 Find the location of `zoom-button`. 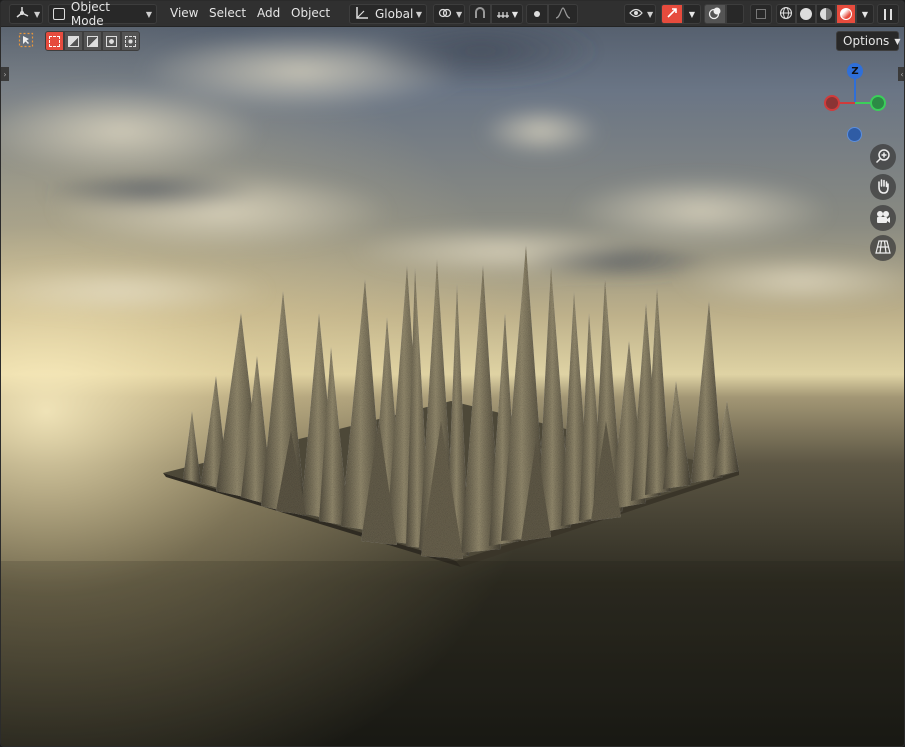

zoom-button is located at coordinates (883, 157).